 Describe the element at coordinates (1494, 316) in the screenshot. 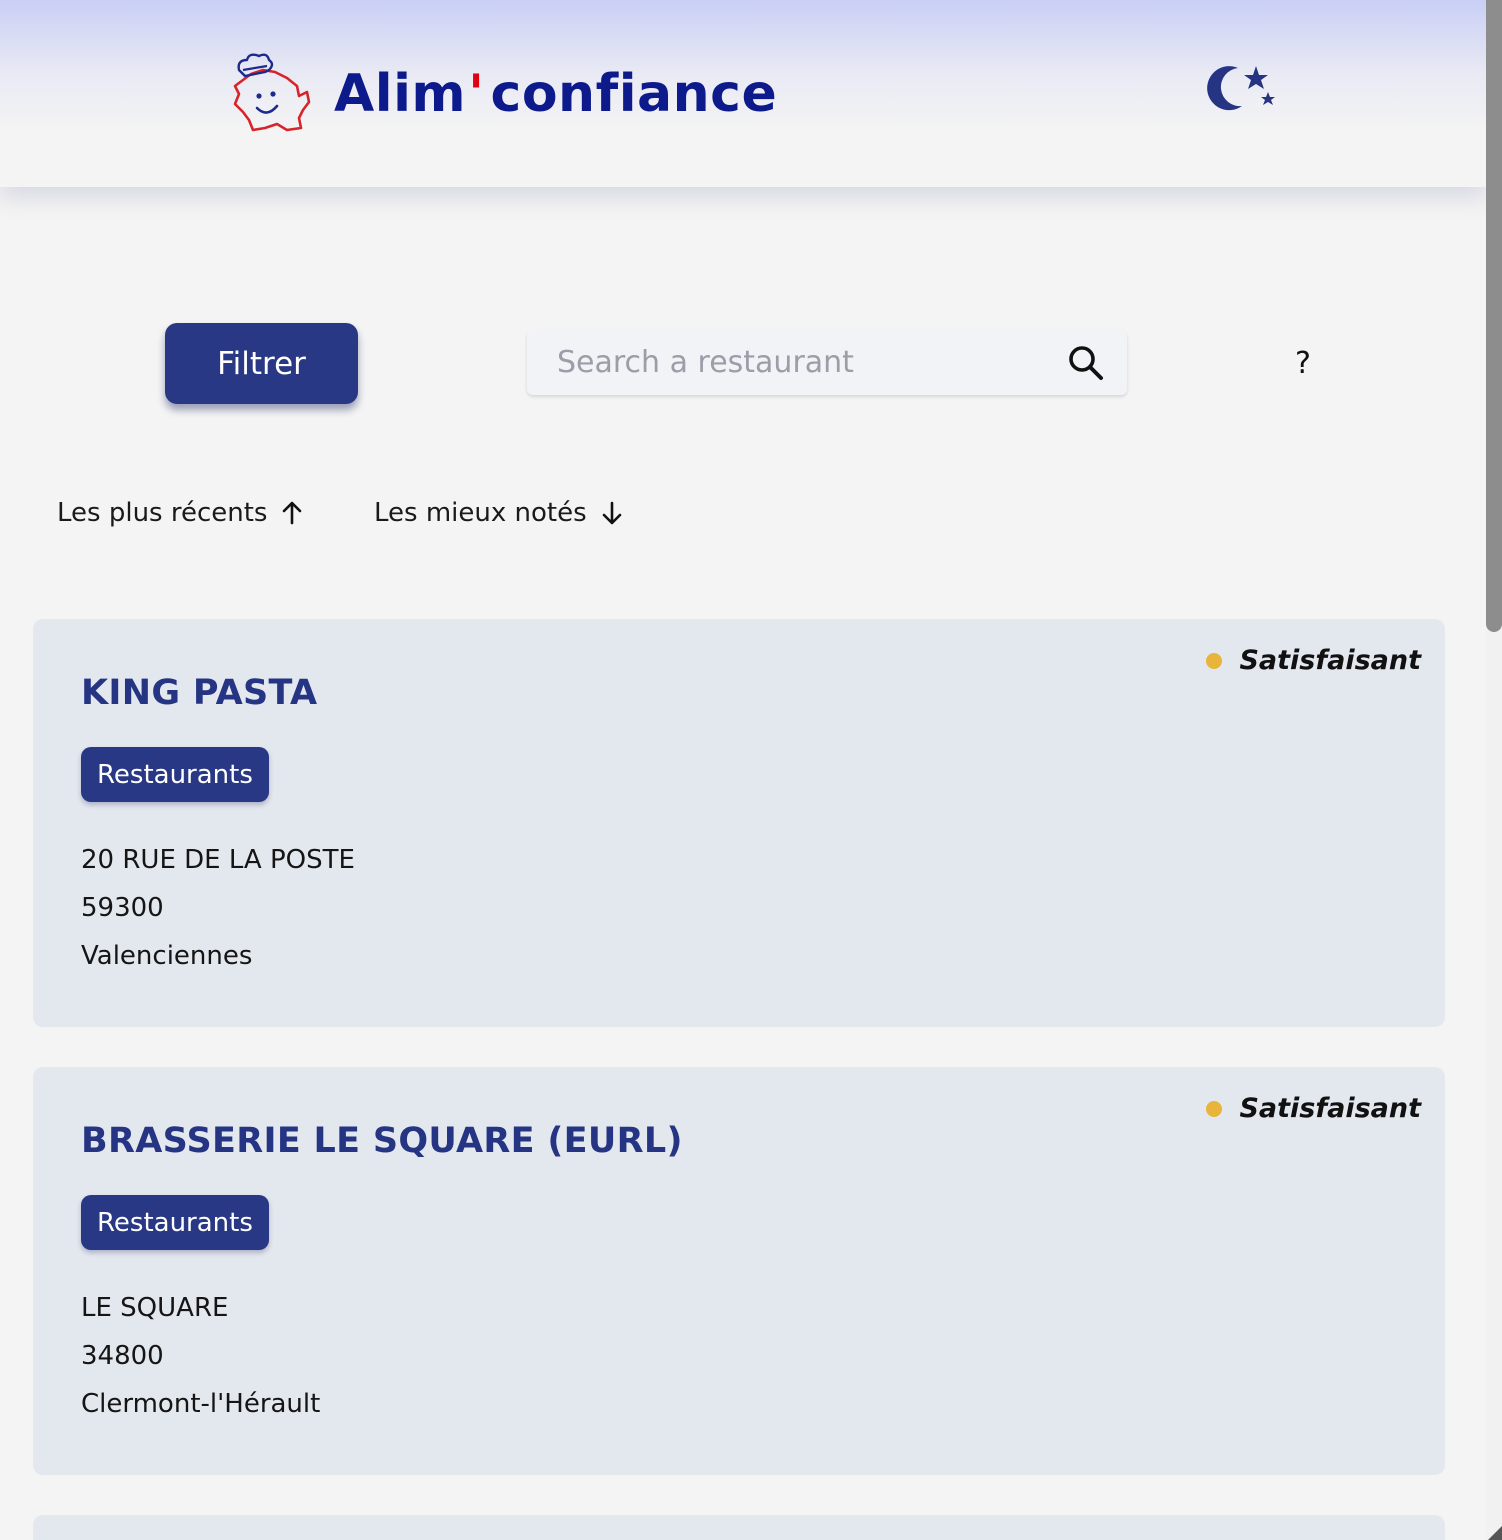

I see `scrollbar-thumb` at that location.